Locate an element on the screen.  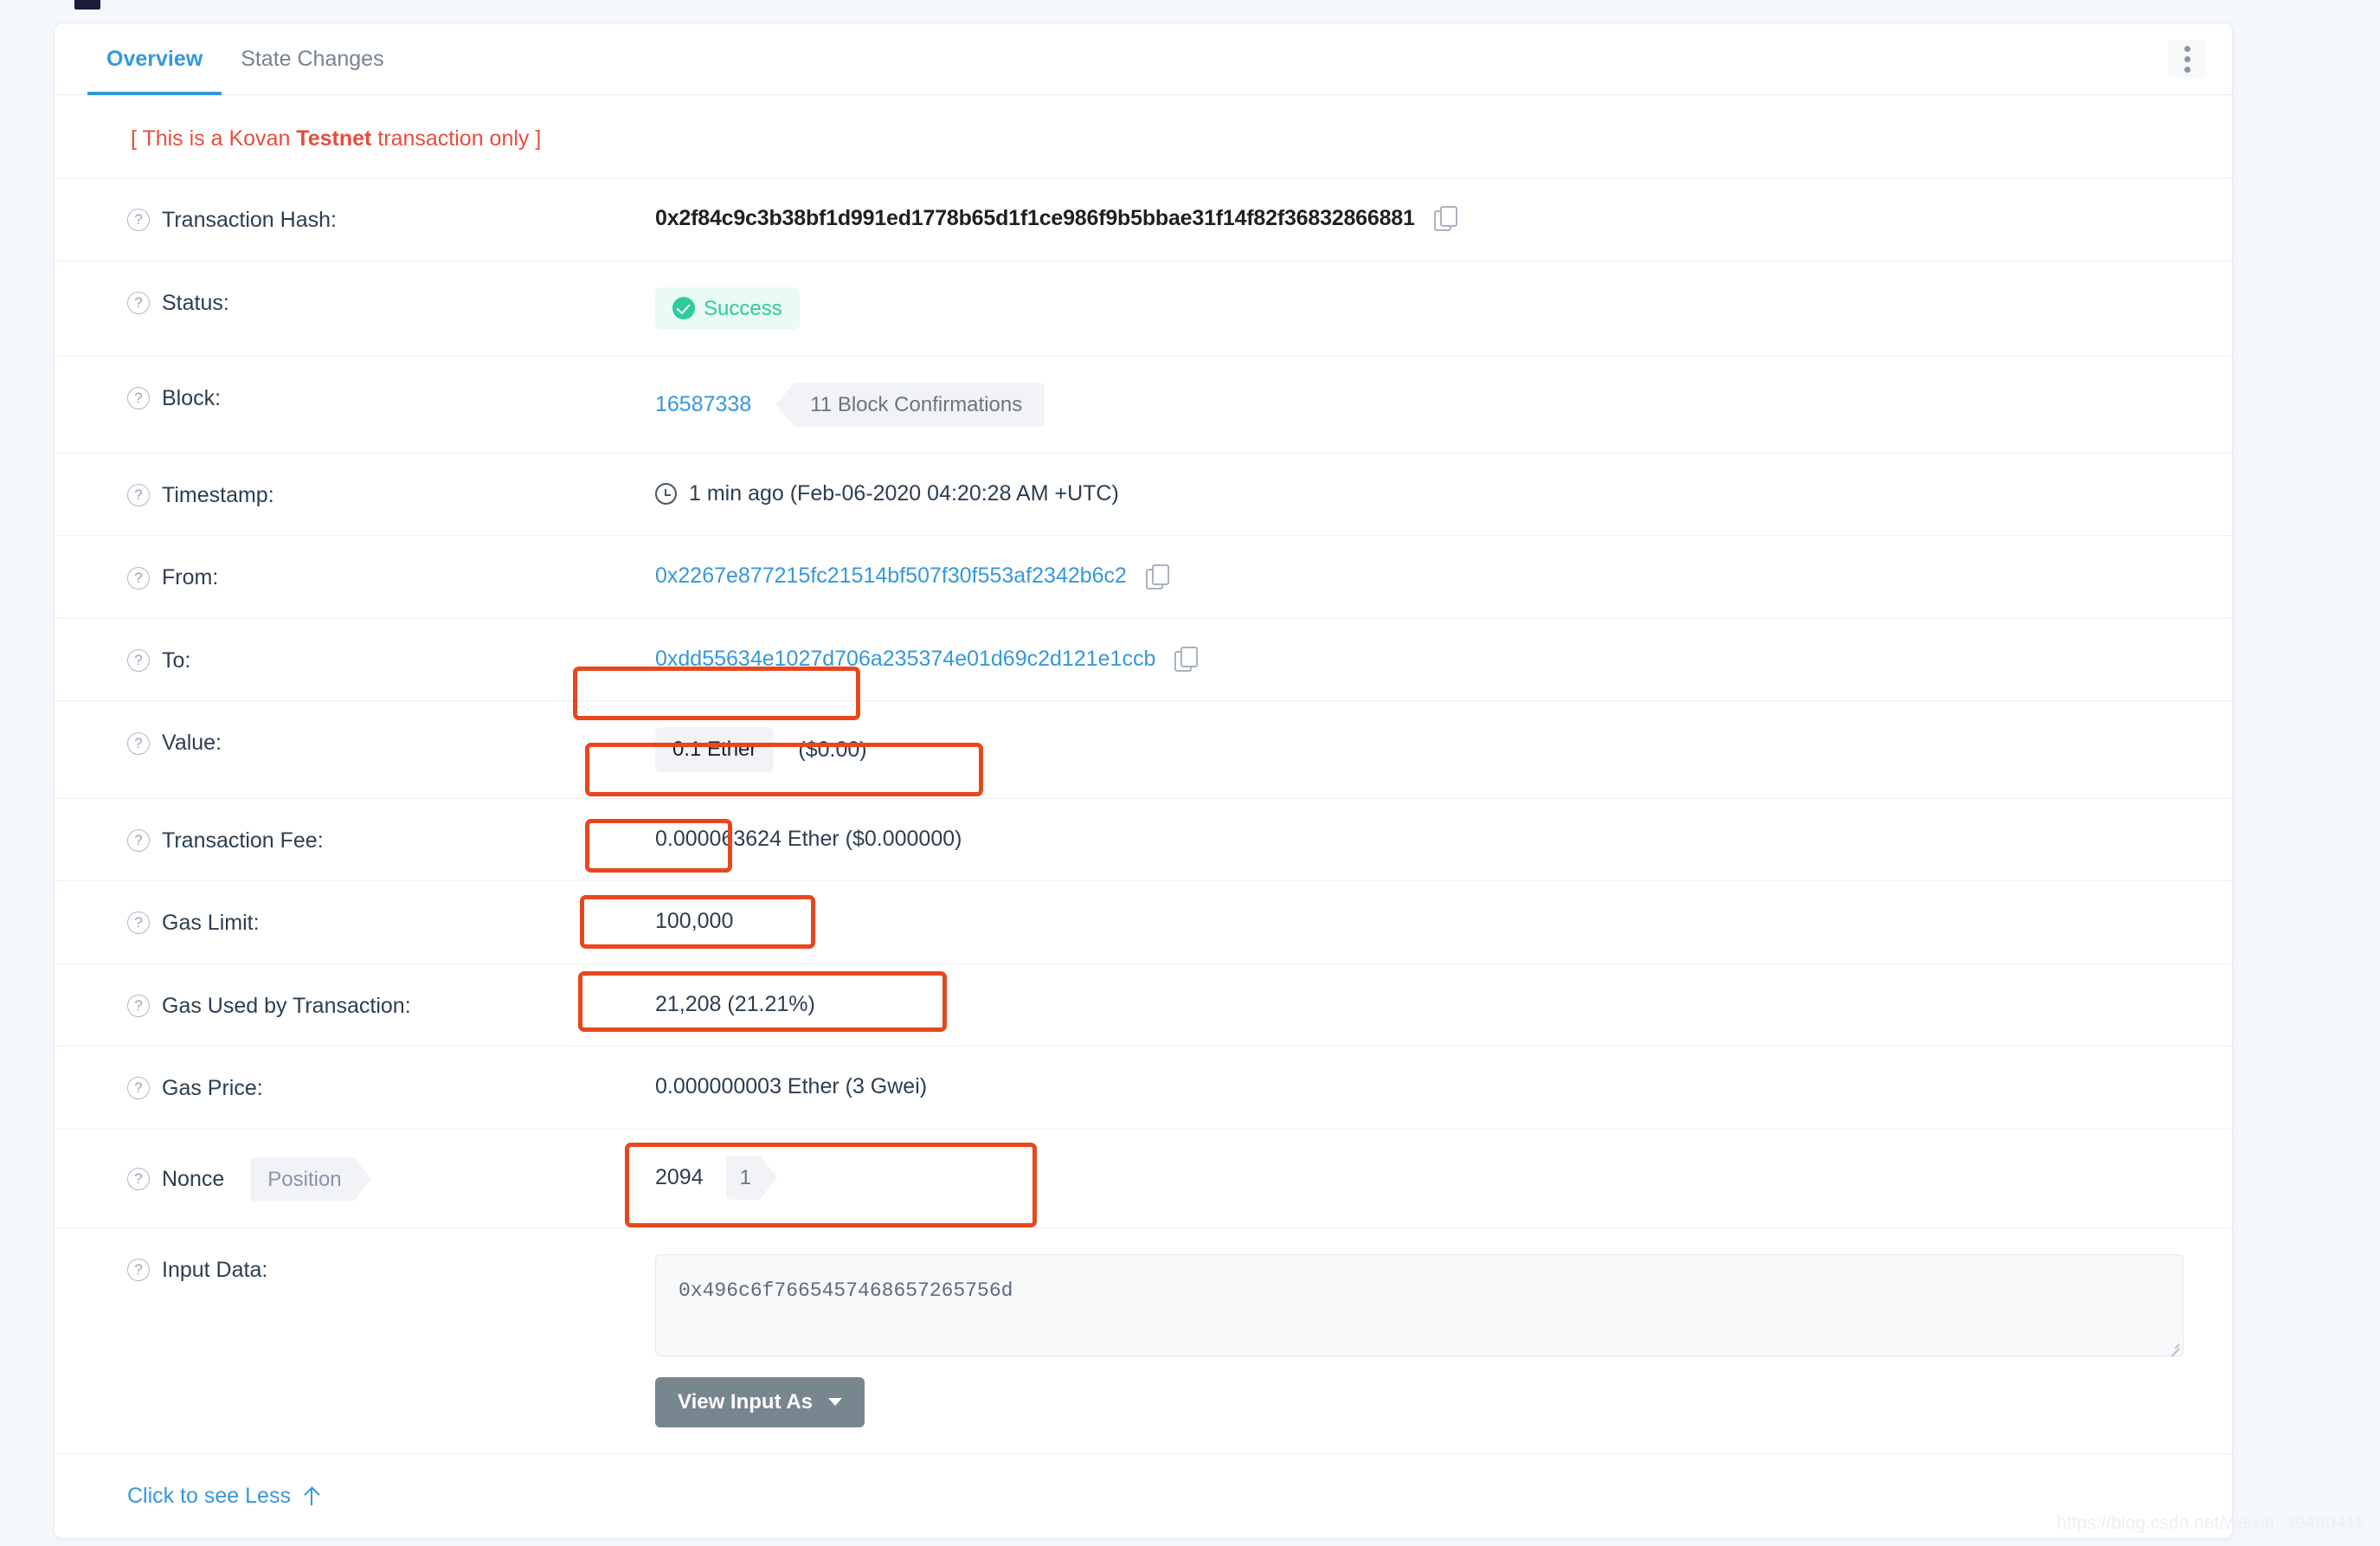
watermark: https://blog.csdn.net/weixin_39430411 is located at coordinates (2210, 1523).